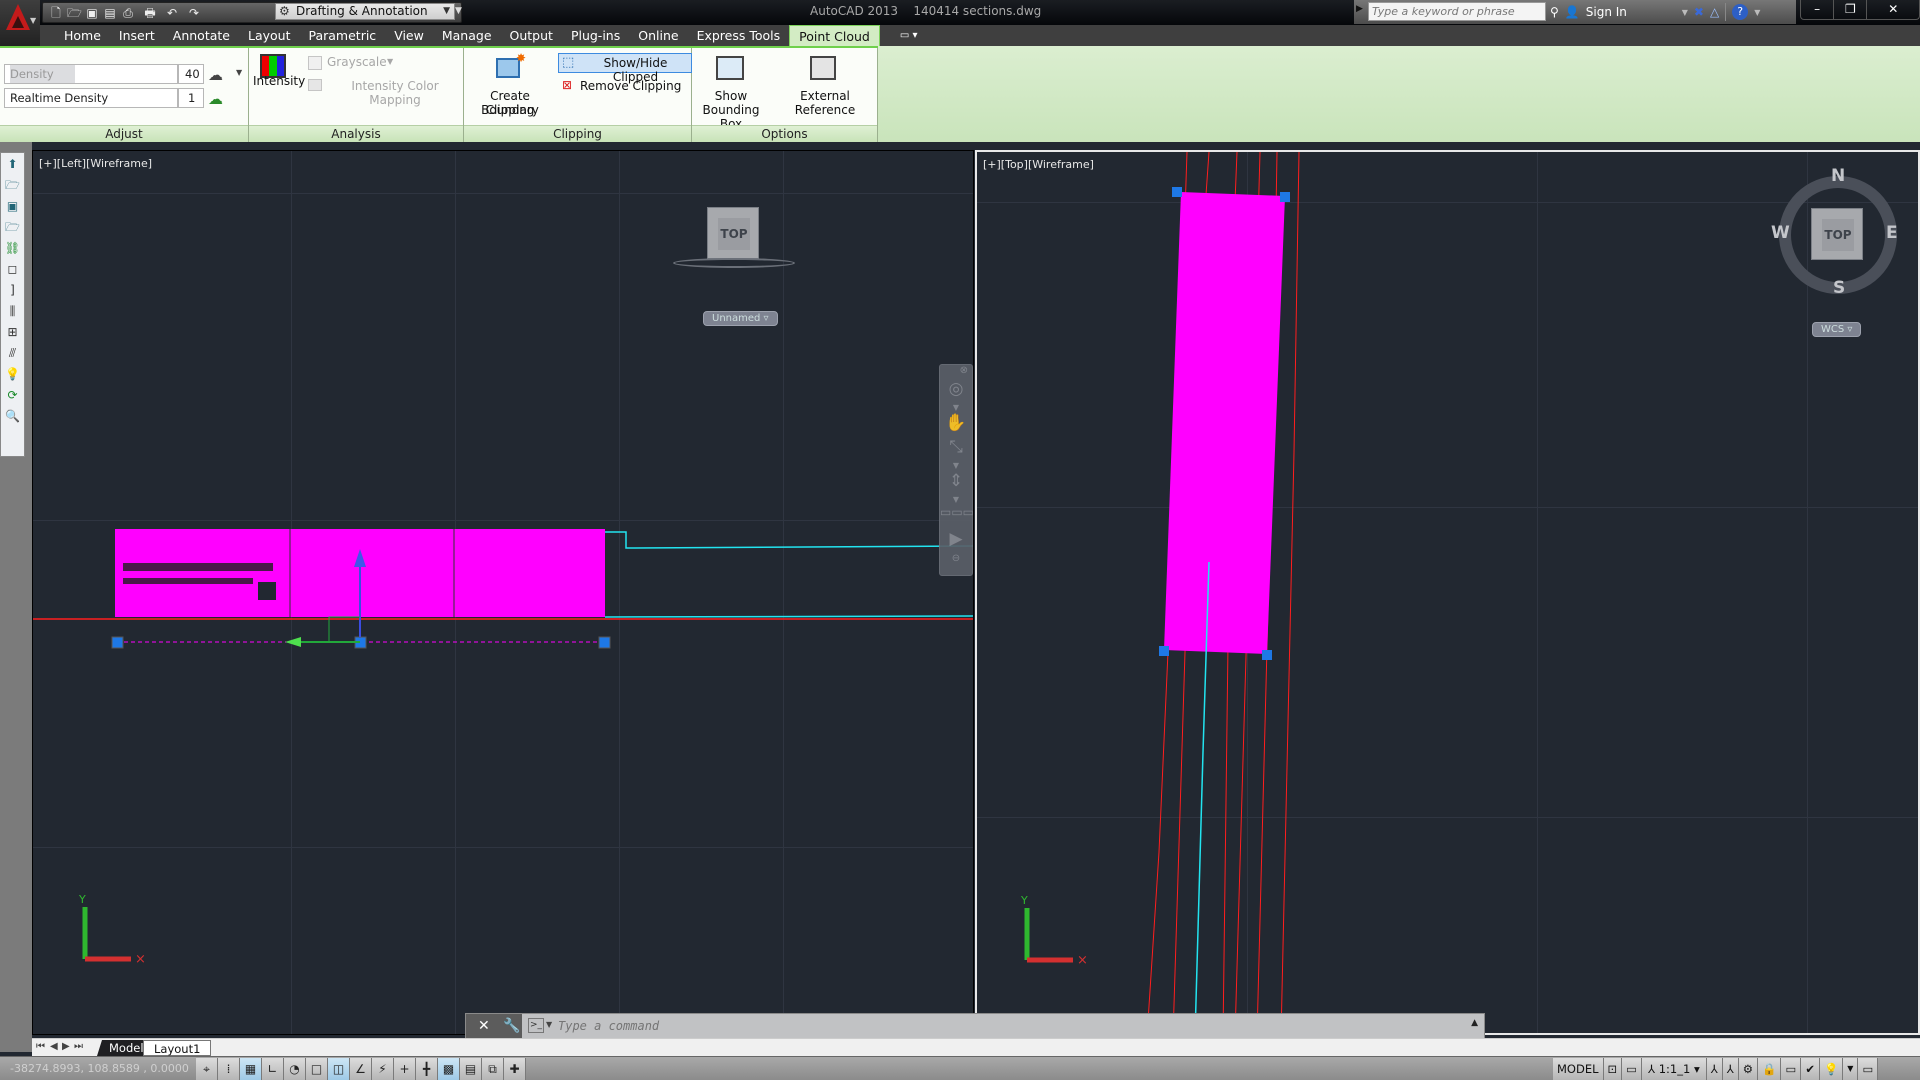 This screenshot has width=1920, height=1080. Describe the element at coordinates (740, 318) in the screenshot. I see `ucs-menu-button: Unnamed ▿` at that location.